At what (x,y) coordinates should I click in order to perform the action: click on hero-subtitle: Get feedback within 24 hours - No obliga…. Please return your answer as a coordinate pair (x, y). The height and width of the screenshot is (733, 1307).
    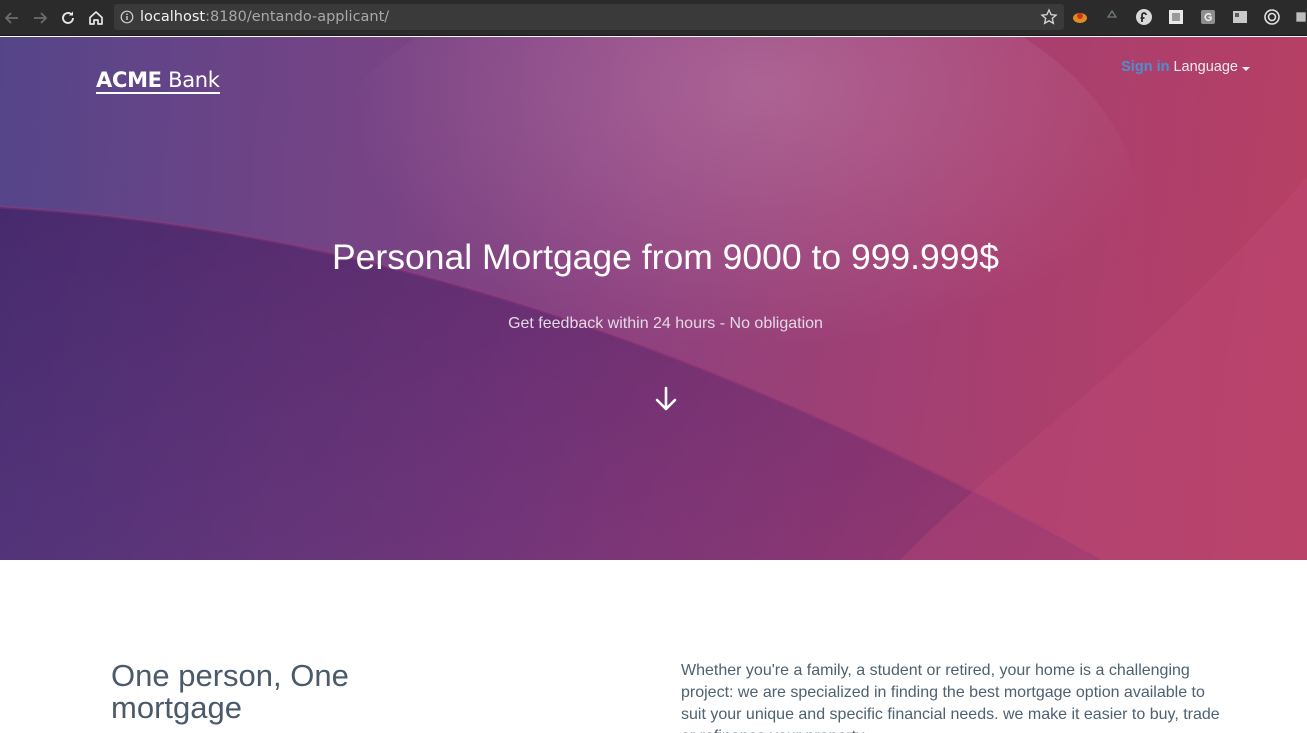
    Looking at the image, I should click on (665, 323).